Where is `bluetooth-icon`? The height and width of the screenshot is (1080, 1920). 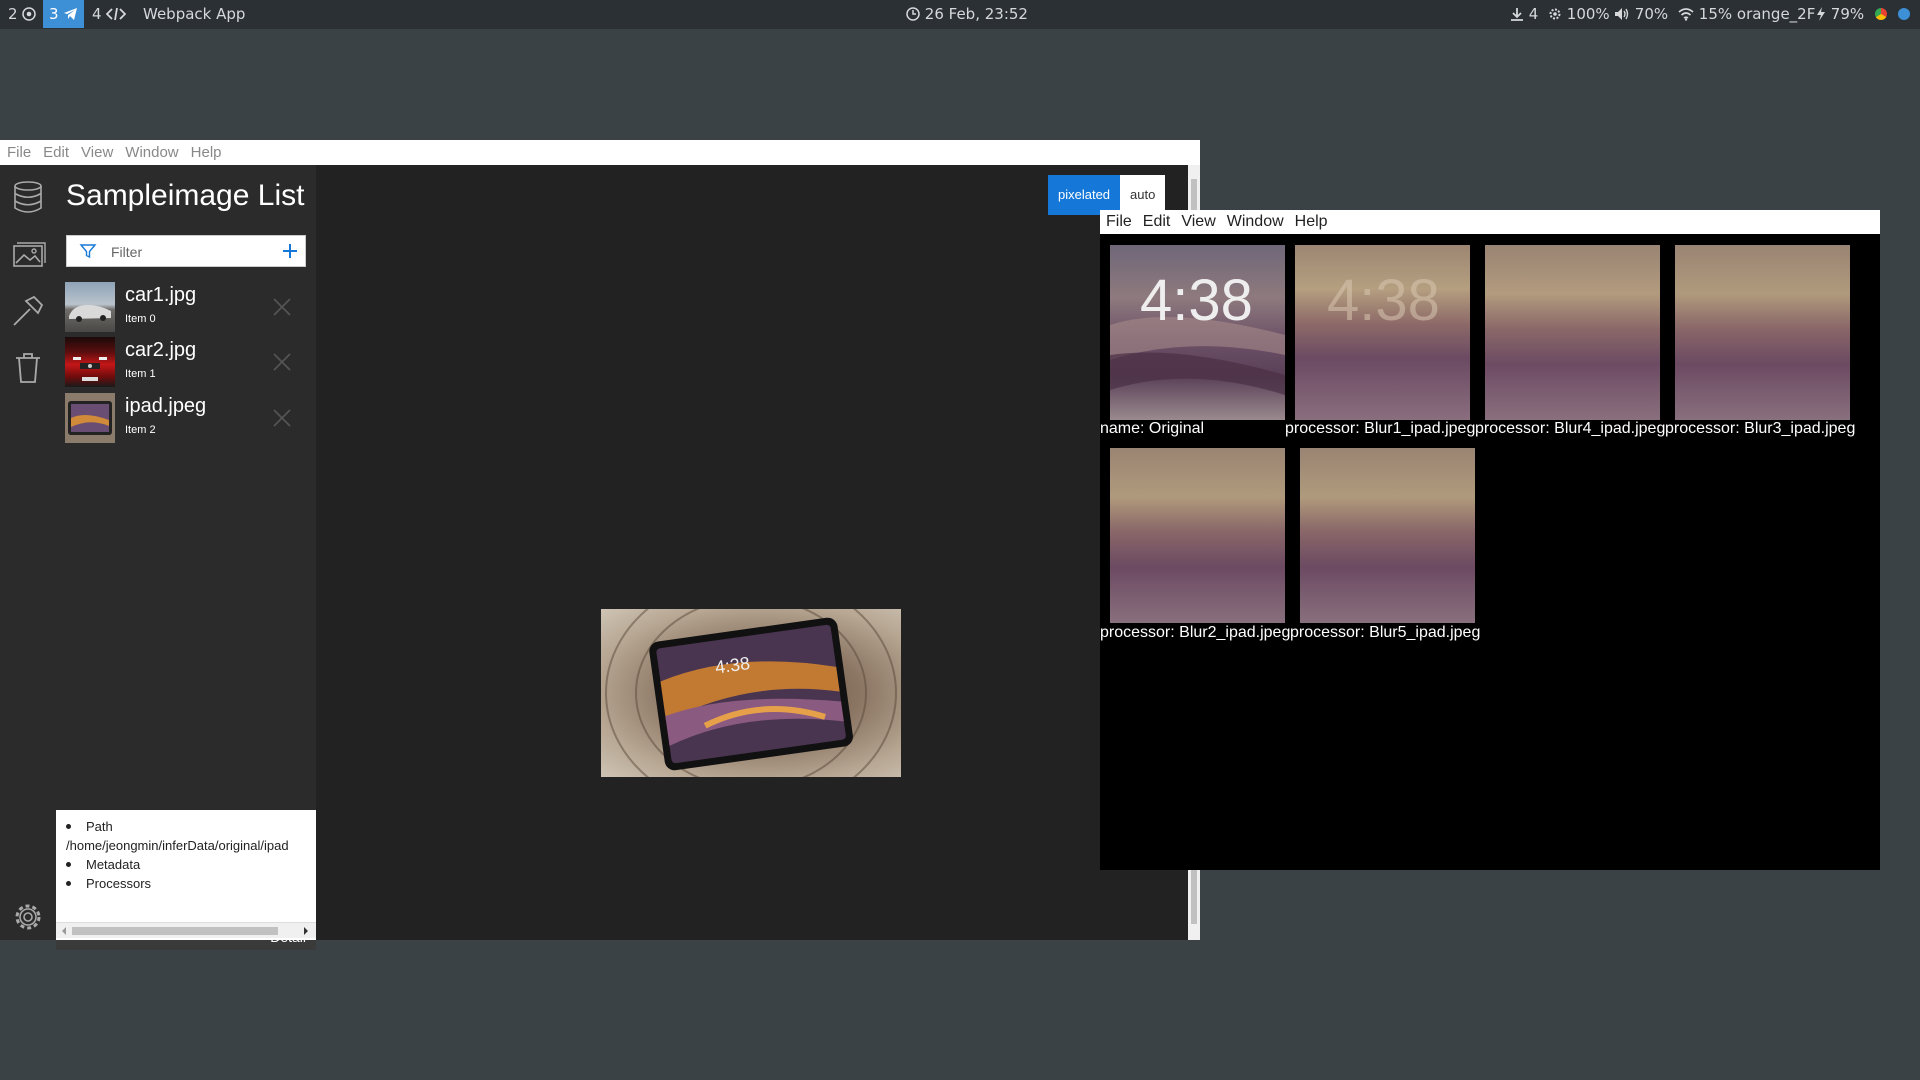
bluetooth-icon is located at coordinates (1904, 14).